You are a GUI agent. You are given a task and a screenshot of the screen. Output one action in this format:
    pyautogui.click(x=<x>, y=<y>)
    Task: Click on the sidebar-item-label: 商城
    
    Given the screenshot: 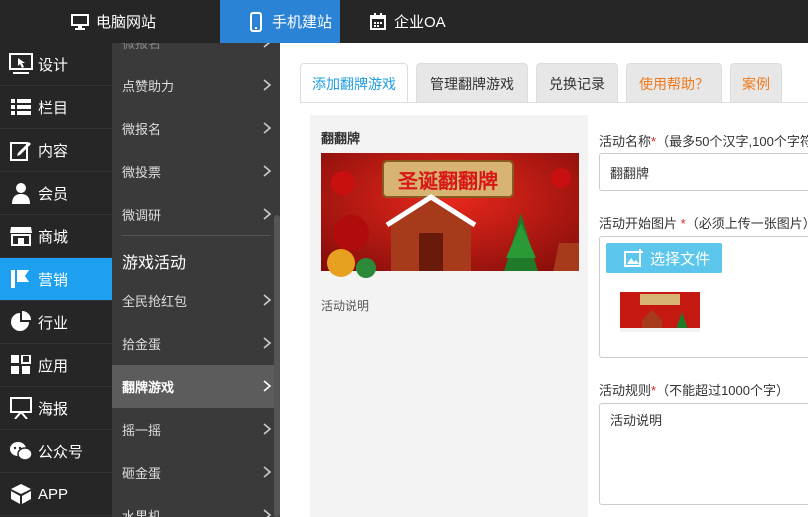 What is the action you would take?
    pyautogui.click(x=53, y=237)
    